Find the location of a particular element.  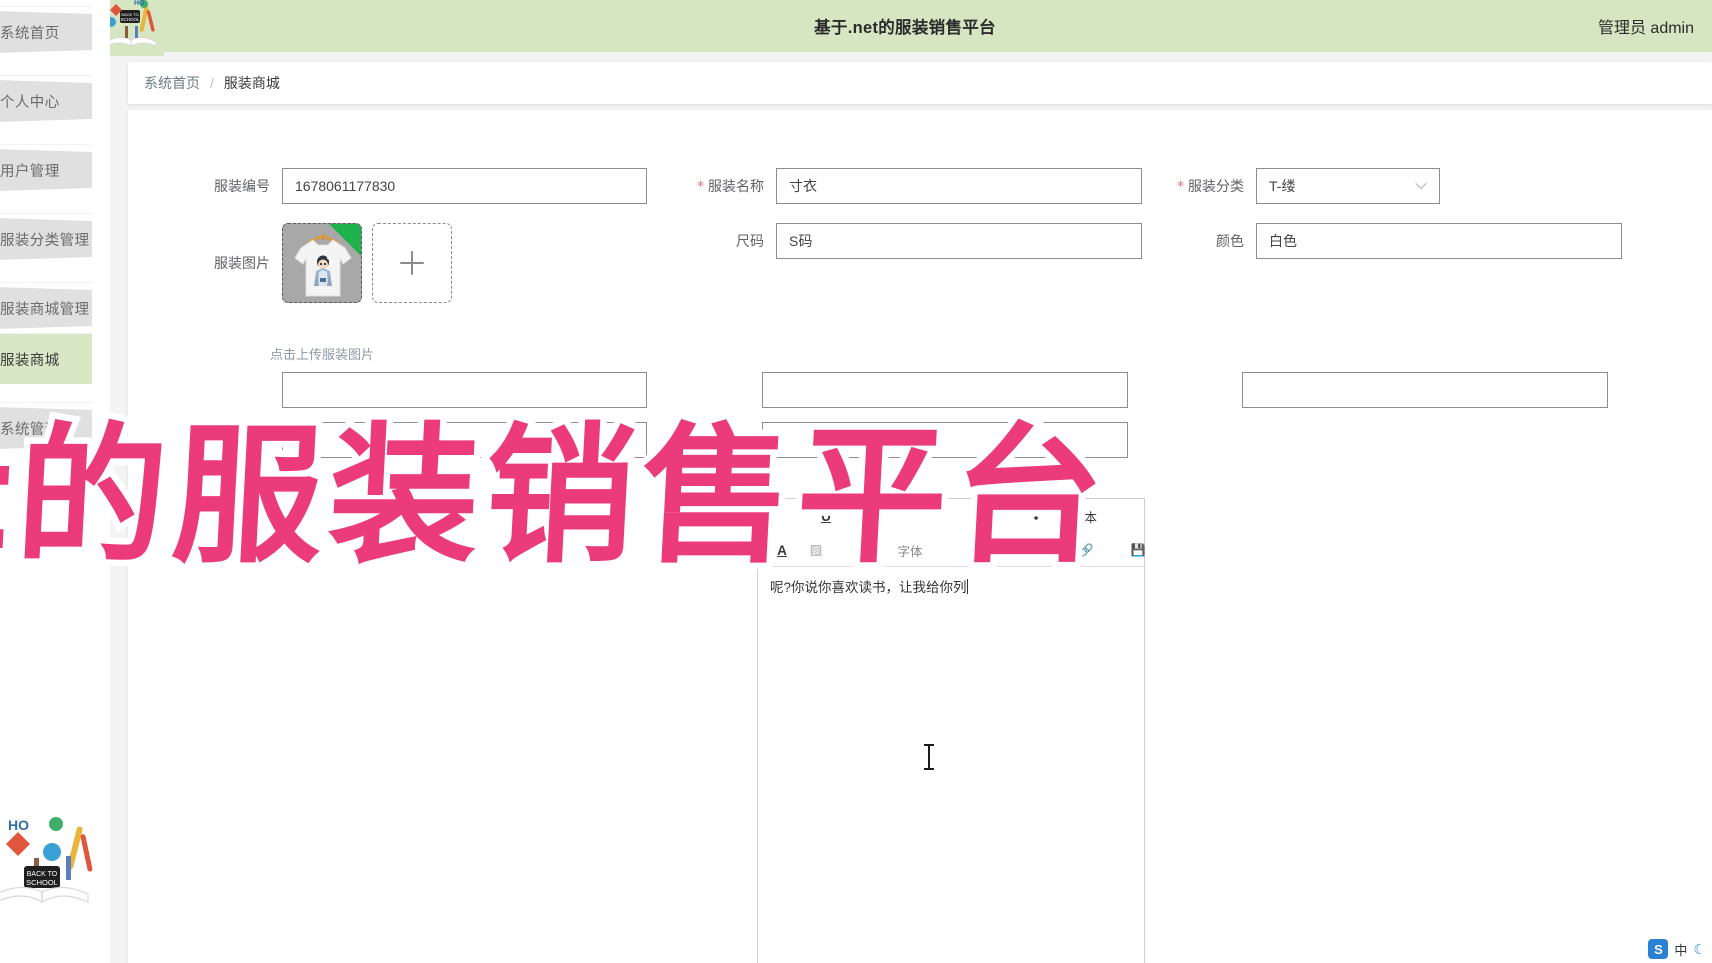

font-family-label: 字体 is located at coordinates (910, 550).